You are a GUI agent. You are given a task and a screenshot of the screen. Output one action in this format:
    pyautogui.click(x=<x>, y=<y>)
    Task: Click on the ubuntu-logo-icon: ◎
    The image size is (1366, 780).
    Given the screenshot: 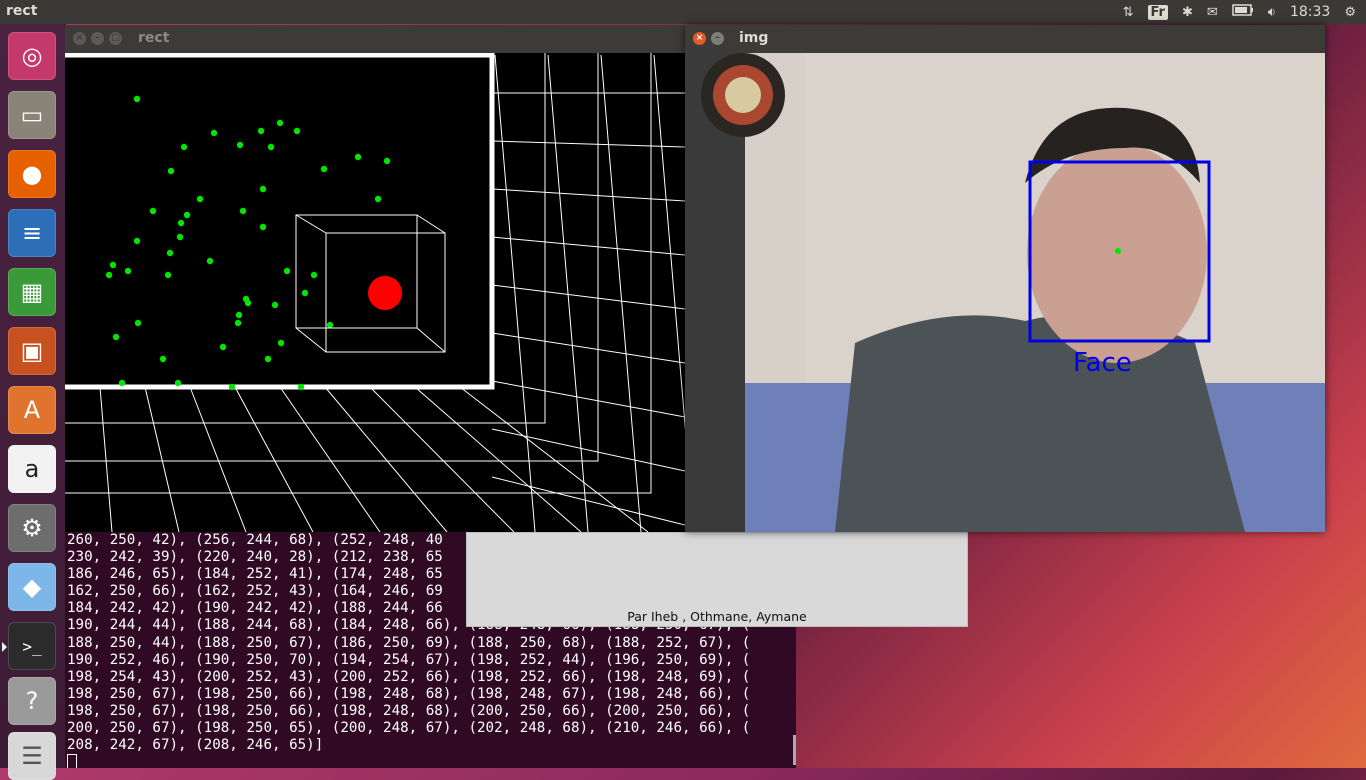 What is the action you would take?
    pyautogui.click(x=32, y=56)
    